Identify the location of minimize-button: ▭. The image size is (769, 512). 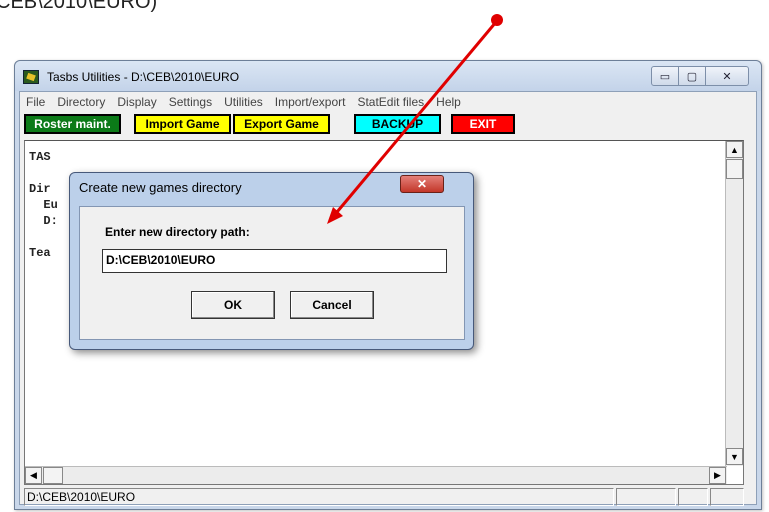
(665, 76).